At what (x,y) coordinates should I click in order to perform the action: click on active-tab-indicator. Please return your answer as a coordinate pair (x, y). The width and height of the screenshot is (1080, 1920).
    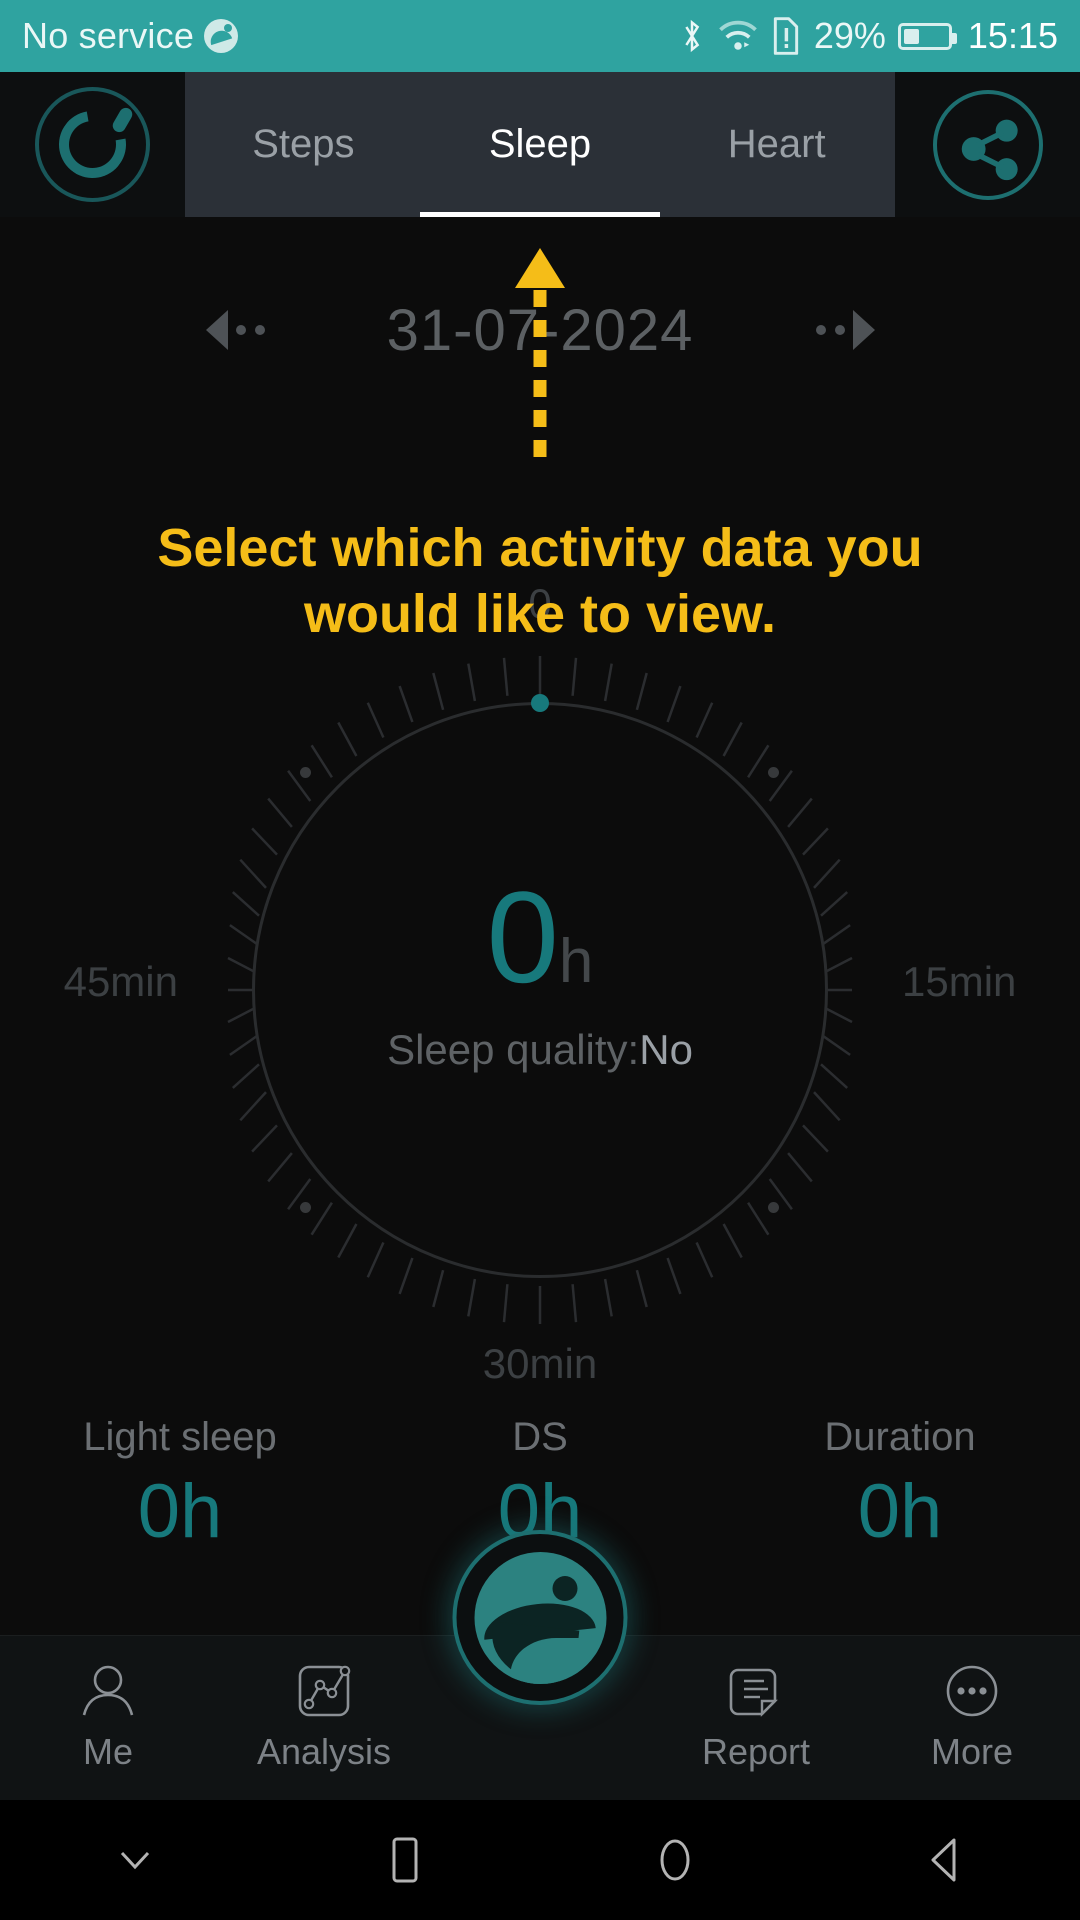
    Looking at the image, I should click on (540, 214).